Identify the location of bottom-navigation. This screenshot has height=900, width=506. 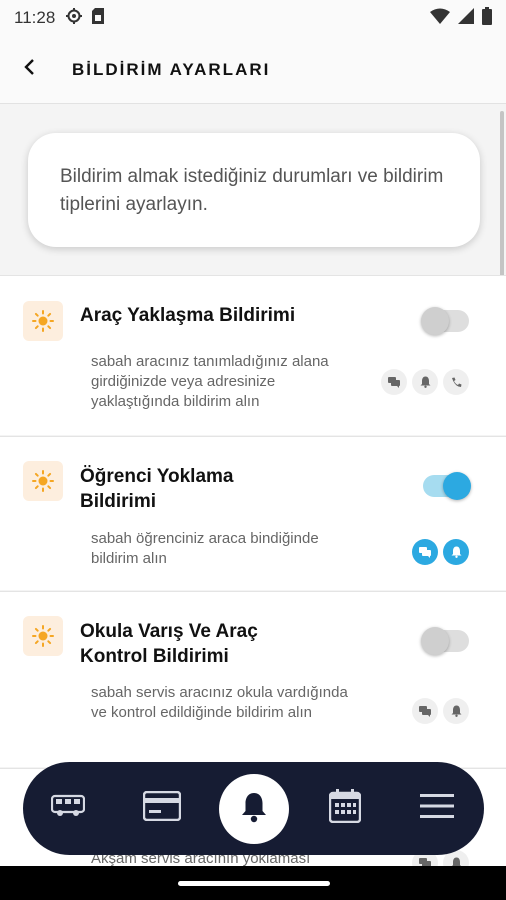
(253, 808).